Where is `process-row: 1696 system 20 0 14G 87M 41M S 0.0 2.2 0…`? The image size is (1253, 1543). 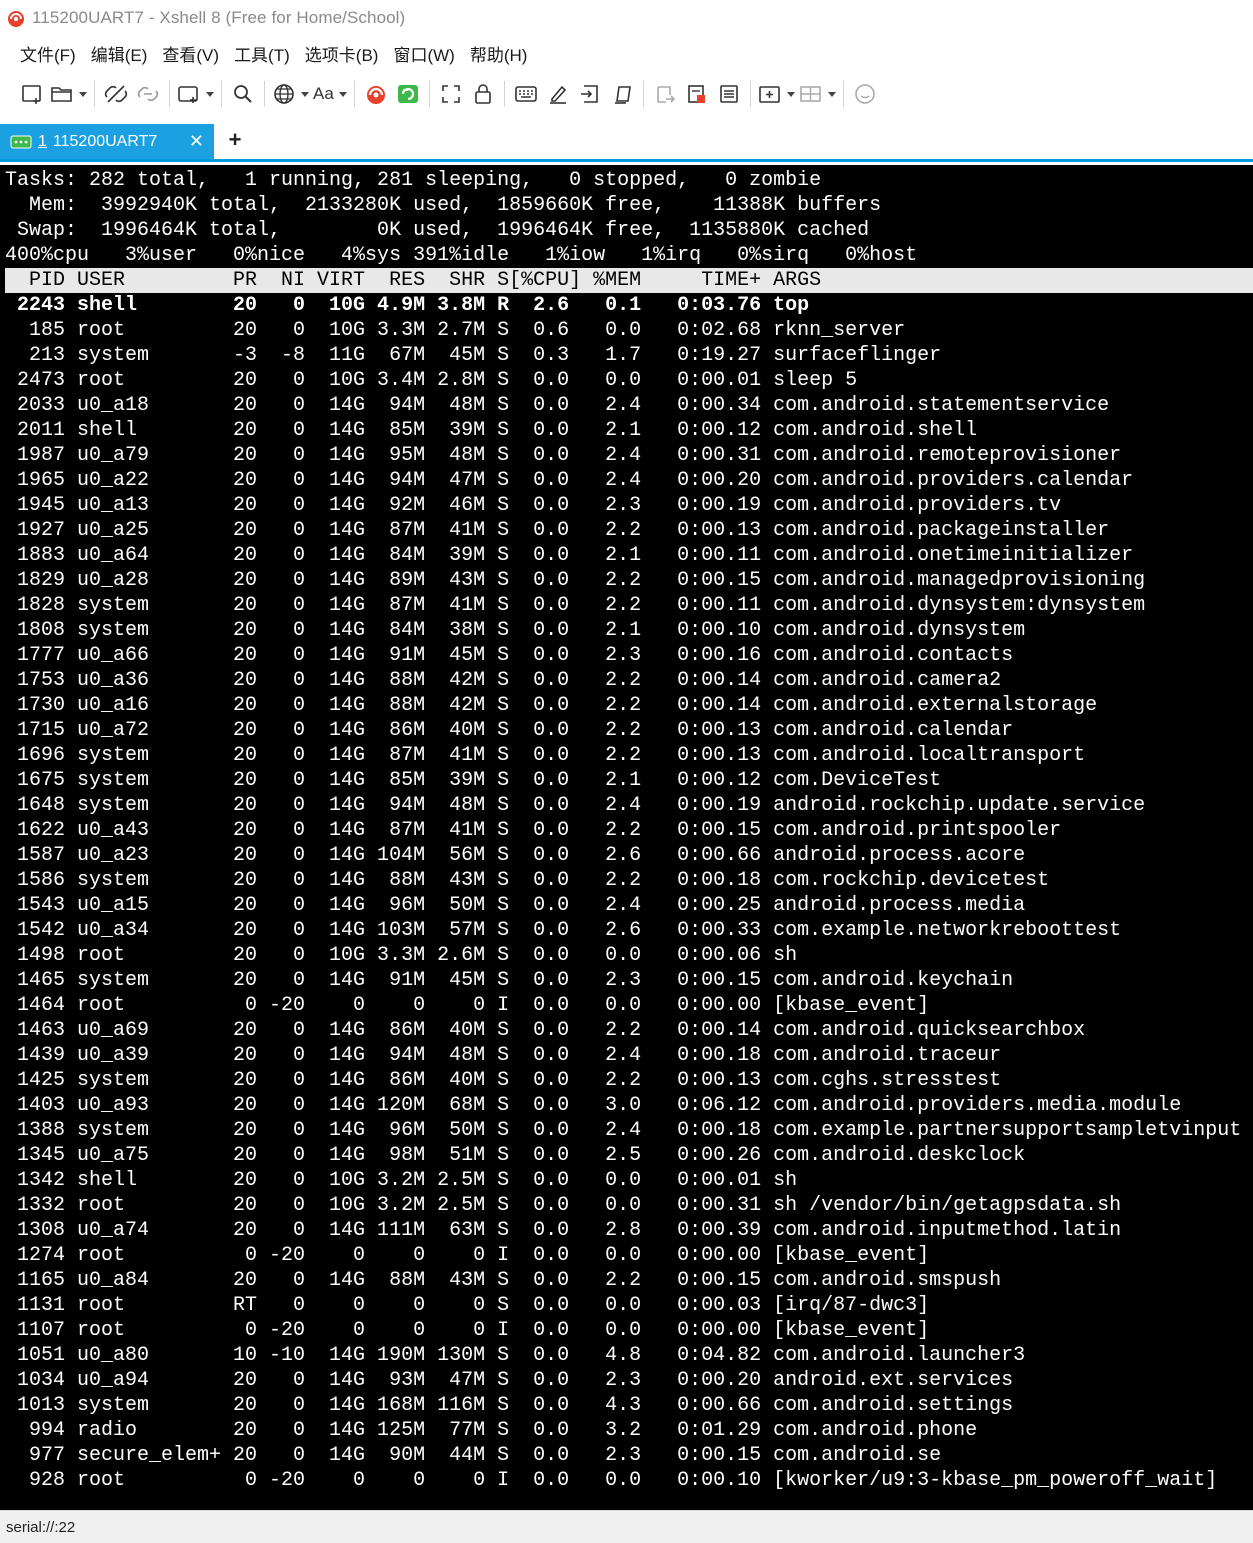 process-row: 1696 system 20 0 14G 87M 41M S 0.0 2.2 0… is located at coordinates (545, 755).